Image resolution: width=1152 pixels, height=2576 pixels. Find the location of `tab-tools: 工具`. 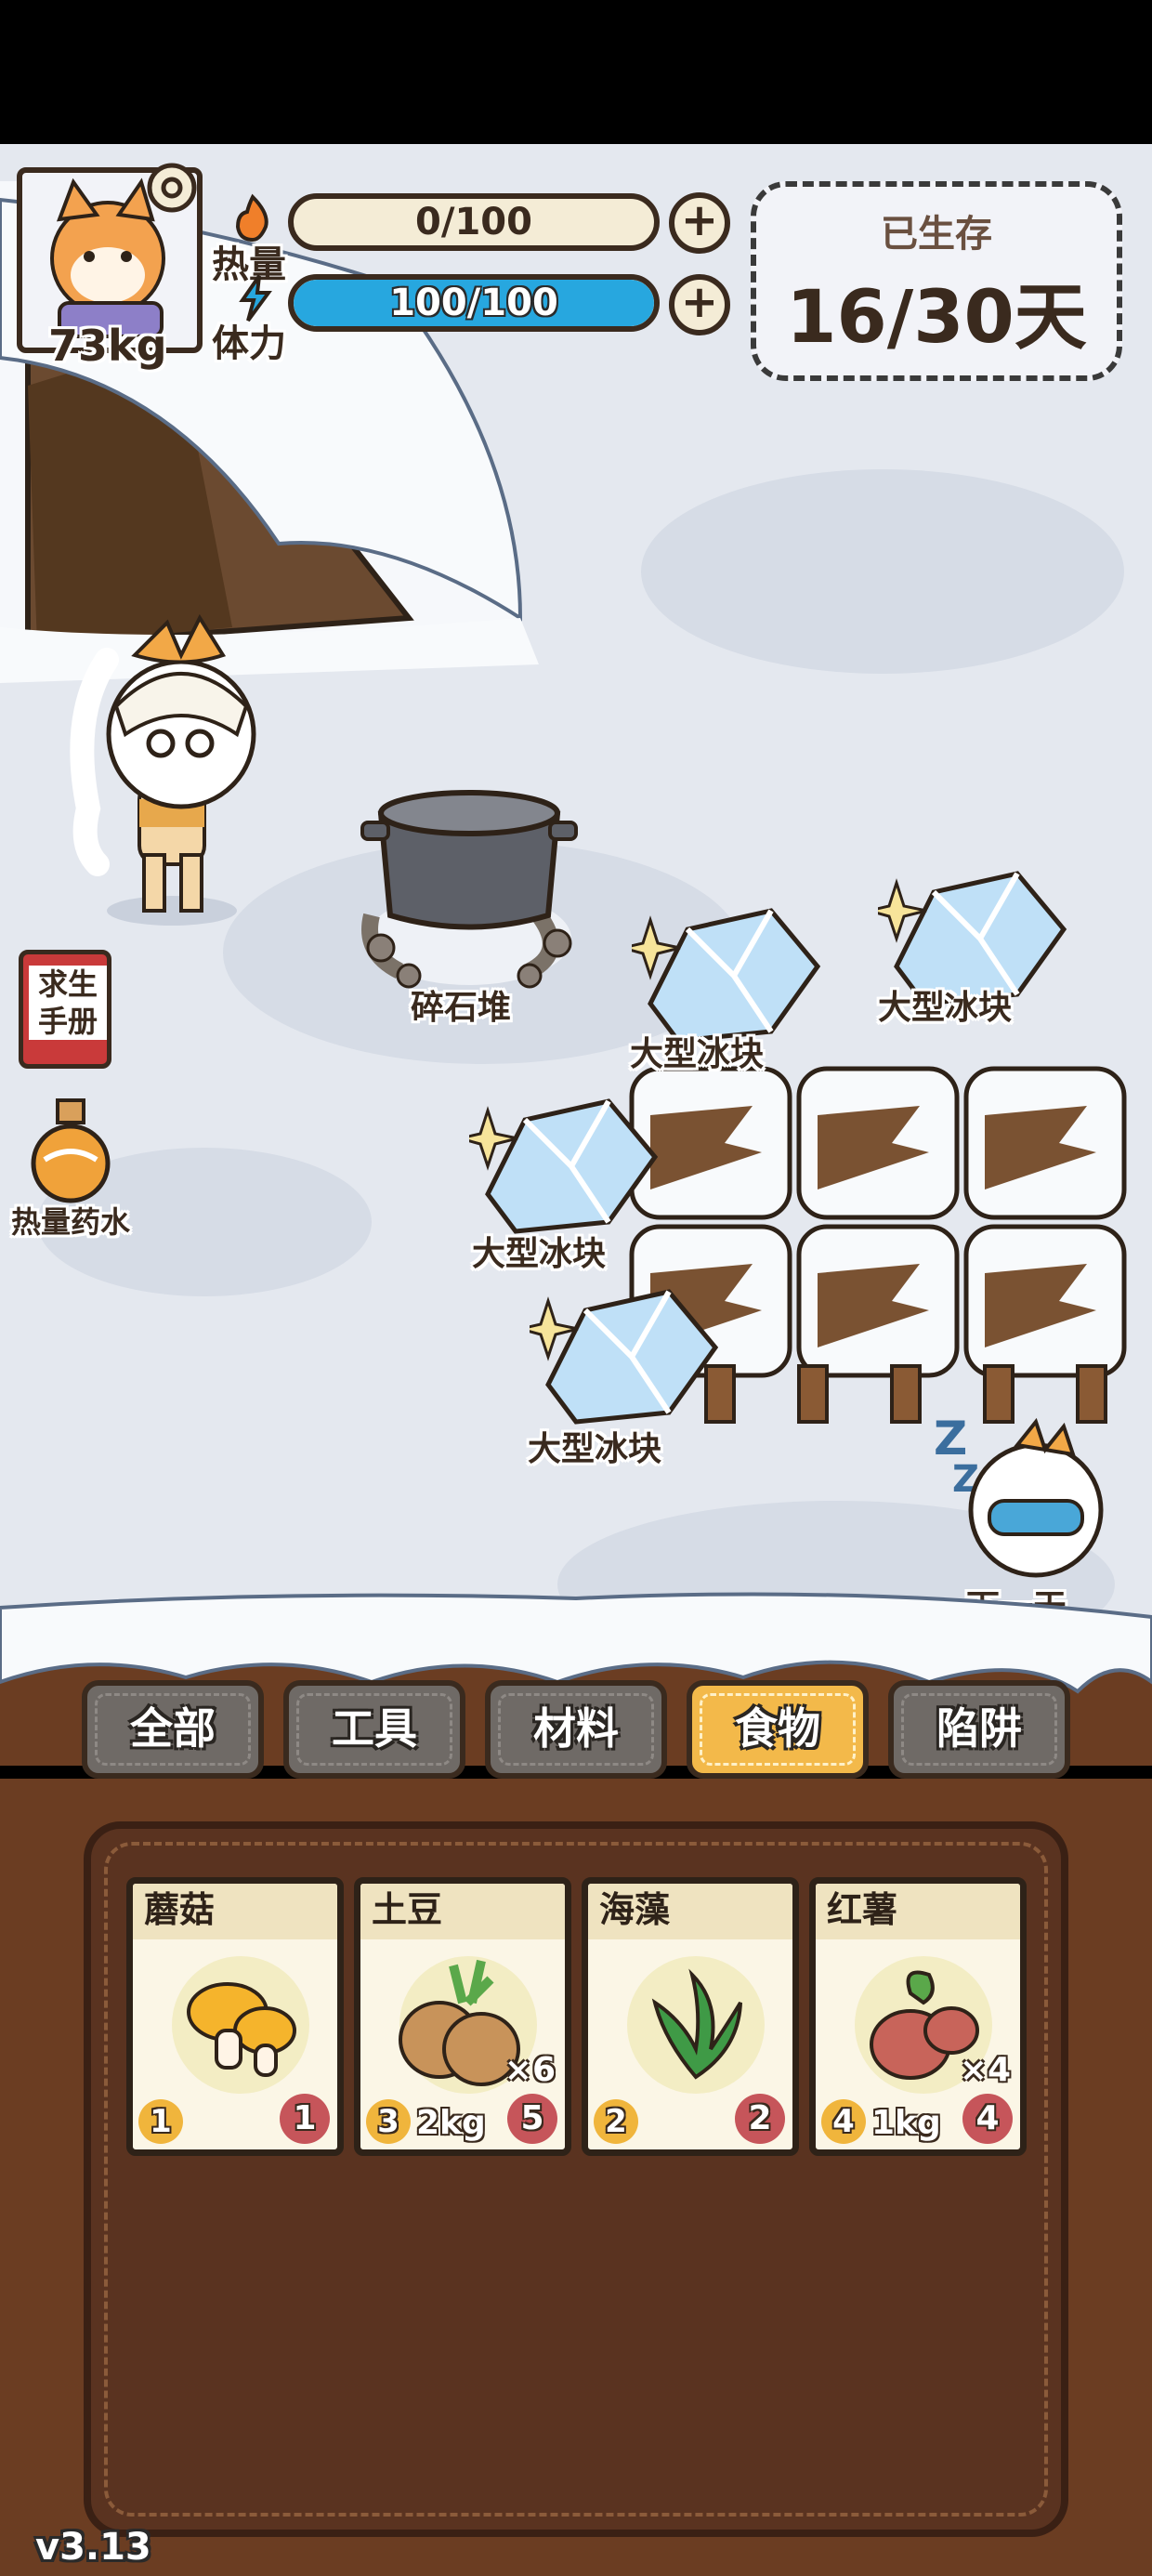

tab-tools: 工具 is located at coordinates (374, 1729).